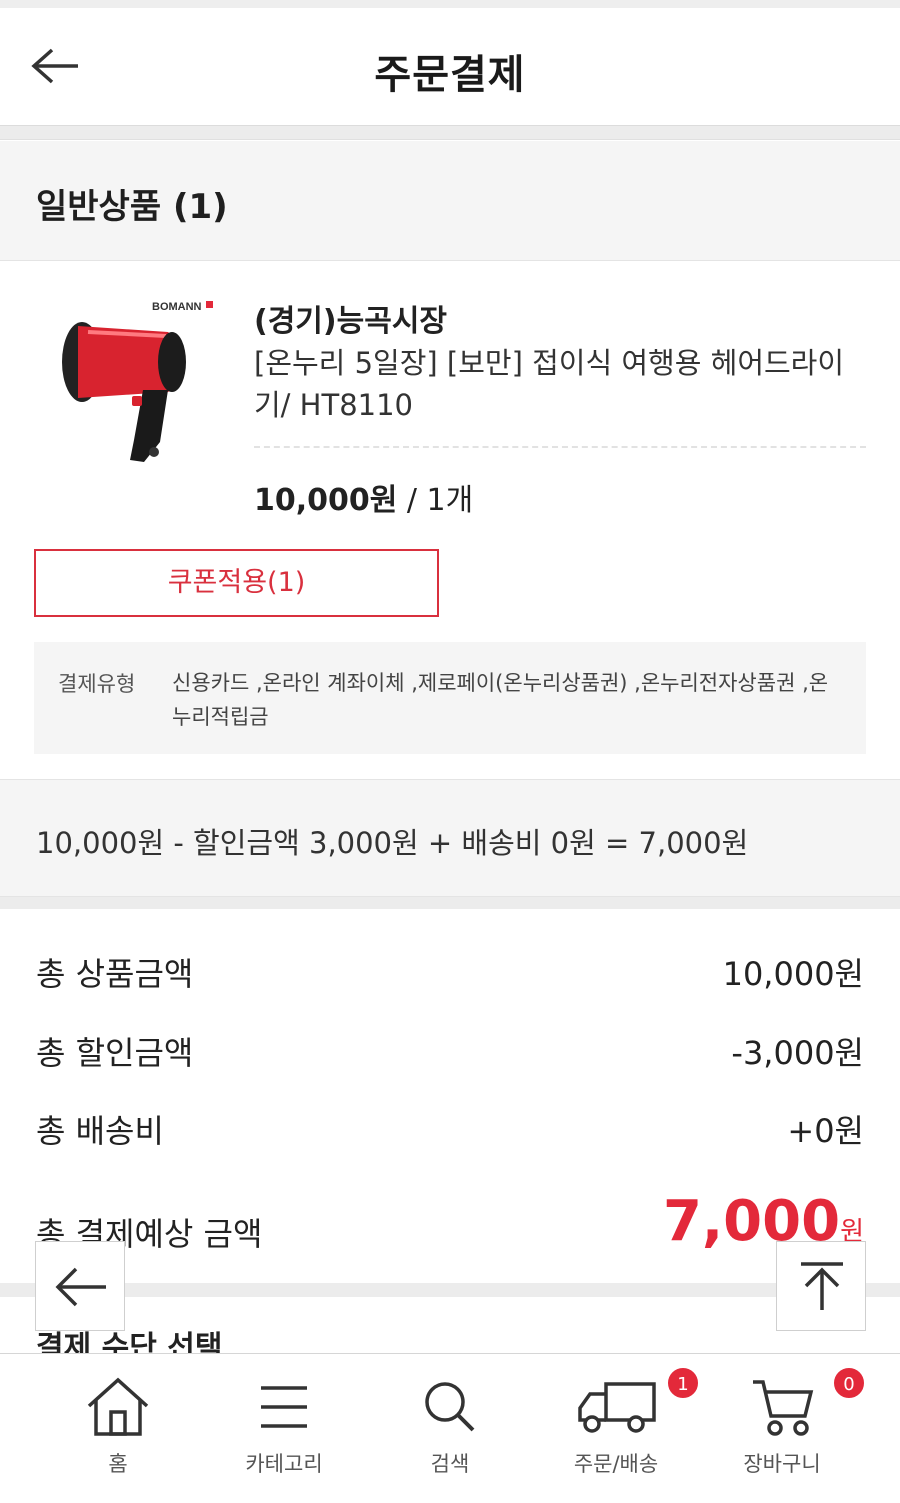 The image size is (900, 1503). I want to click on tab-search: 검색, so click(450, 1424).